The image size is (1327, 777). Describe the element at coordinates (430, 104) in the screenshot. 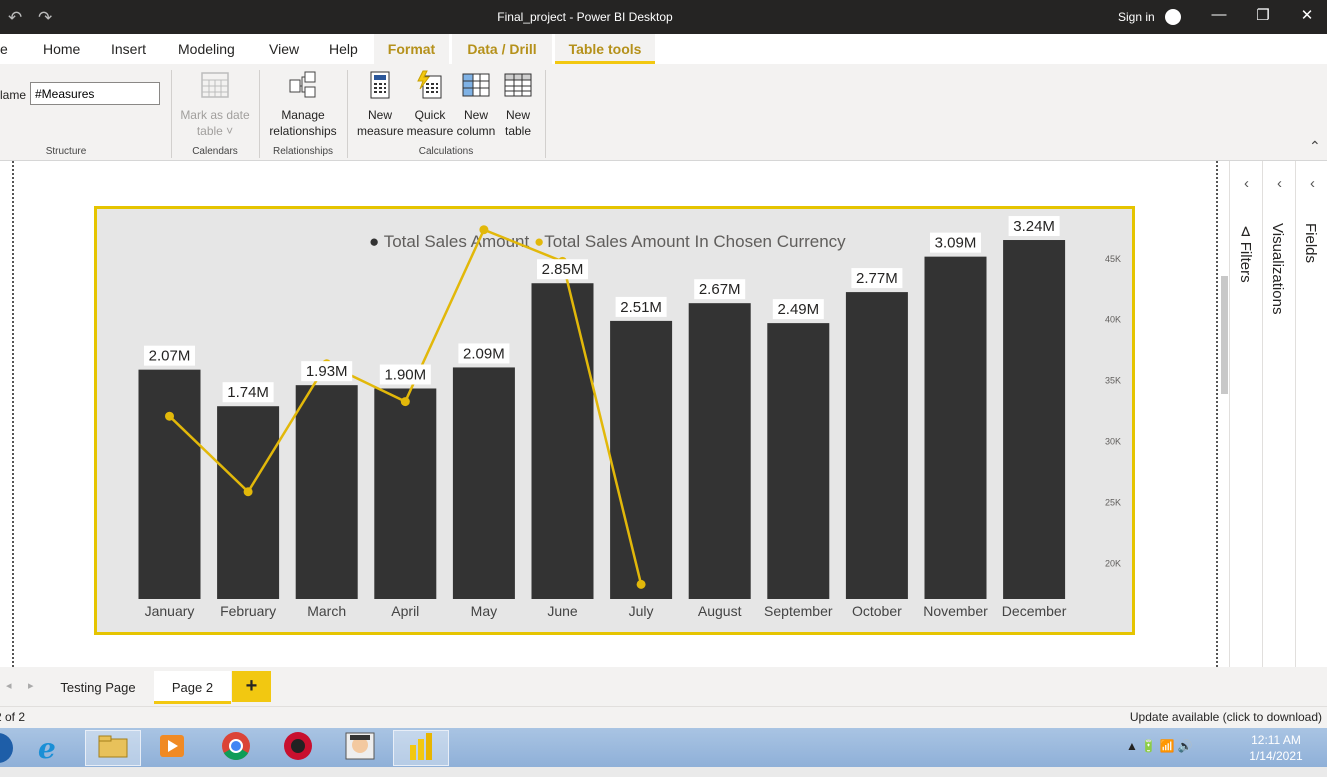

I see `quick-measure-button: Quick measure` at that location.